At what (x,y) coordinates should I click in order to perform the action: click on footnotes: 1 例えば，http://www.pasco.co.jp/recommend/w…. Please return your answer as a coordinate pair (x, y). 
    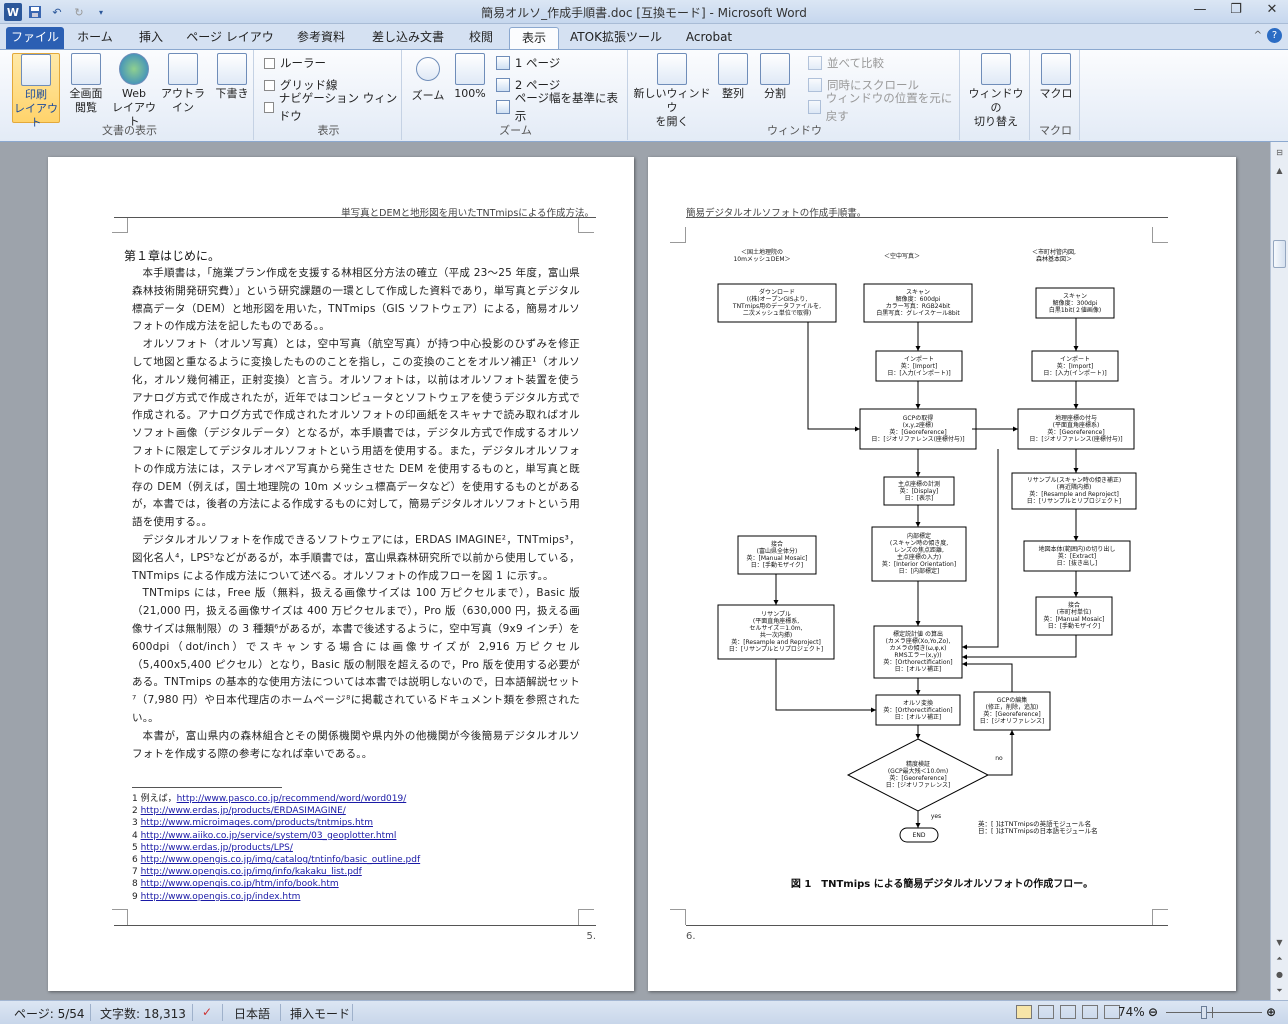
    Looking at the image, I should click on (352, 848).